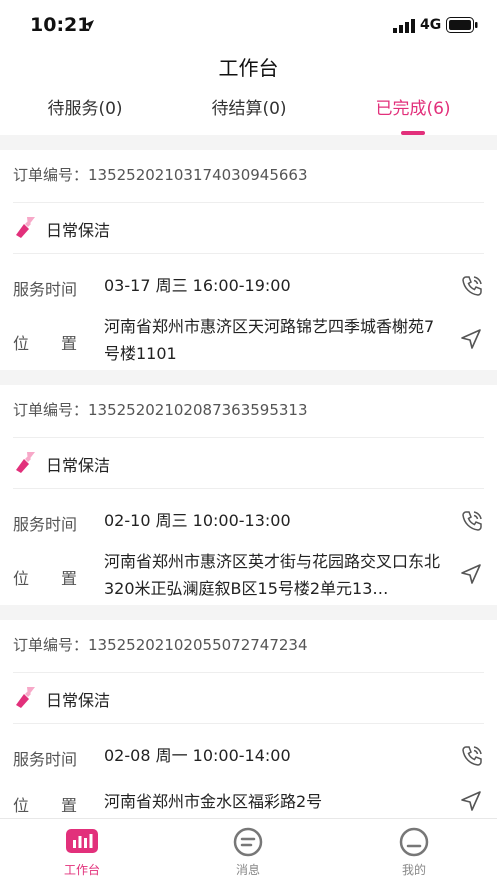  What do you see at coordinates (404, 26) in the screenshot?
I see `signal-icon` at bounding box center [404, 26].